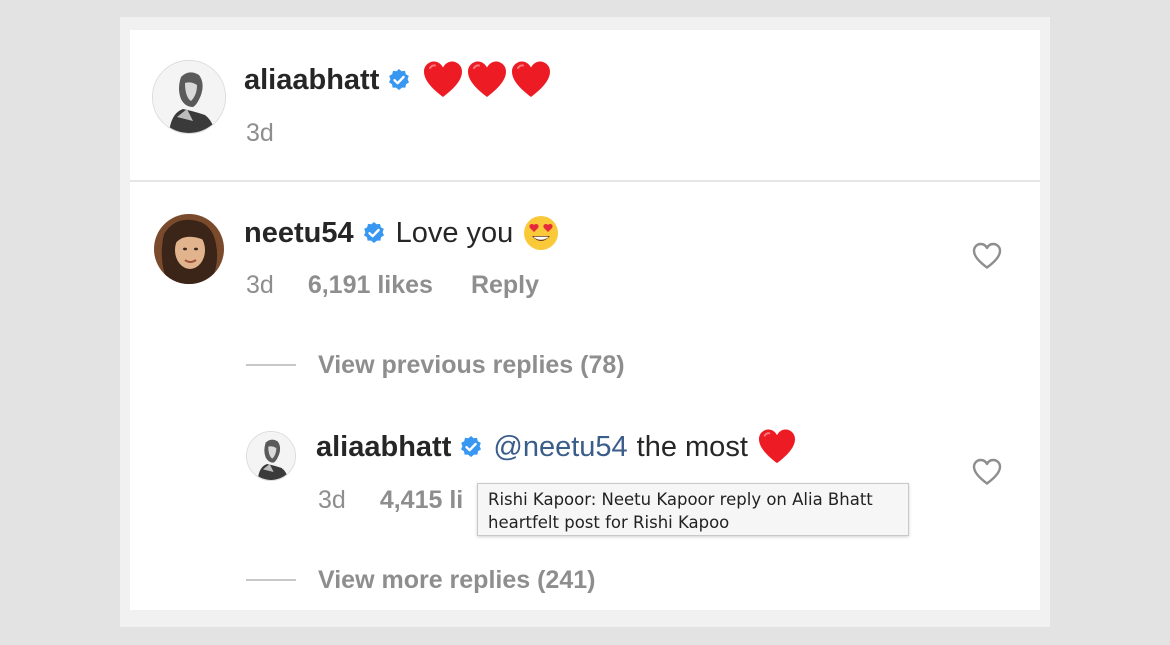  Describe the element at coordinates (189, 249) in the screenshot. I see `avatar-neetu54` at that location.